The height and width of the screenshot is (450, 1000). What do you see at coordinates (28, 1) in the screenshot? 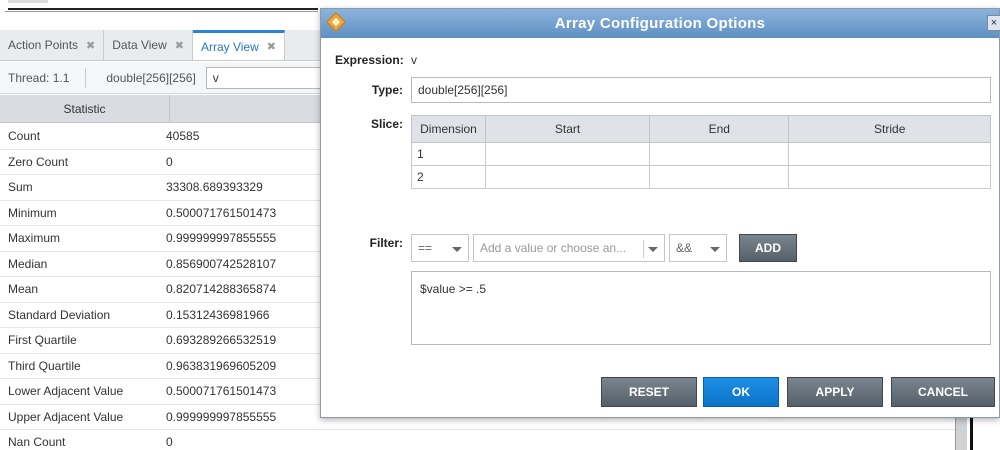
I see `toolbar-fragment` at bounding box center [28, 1].